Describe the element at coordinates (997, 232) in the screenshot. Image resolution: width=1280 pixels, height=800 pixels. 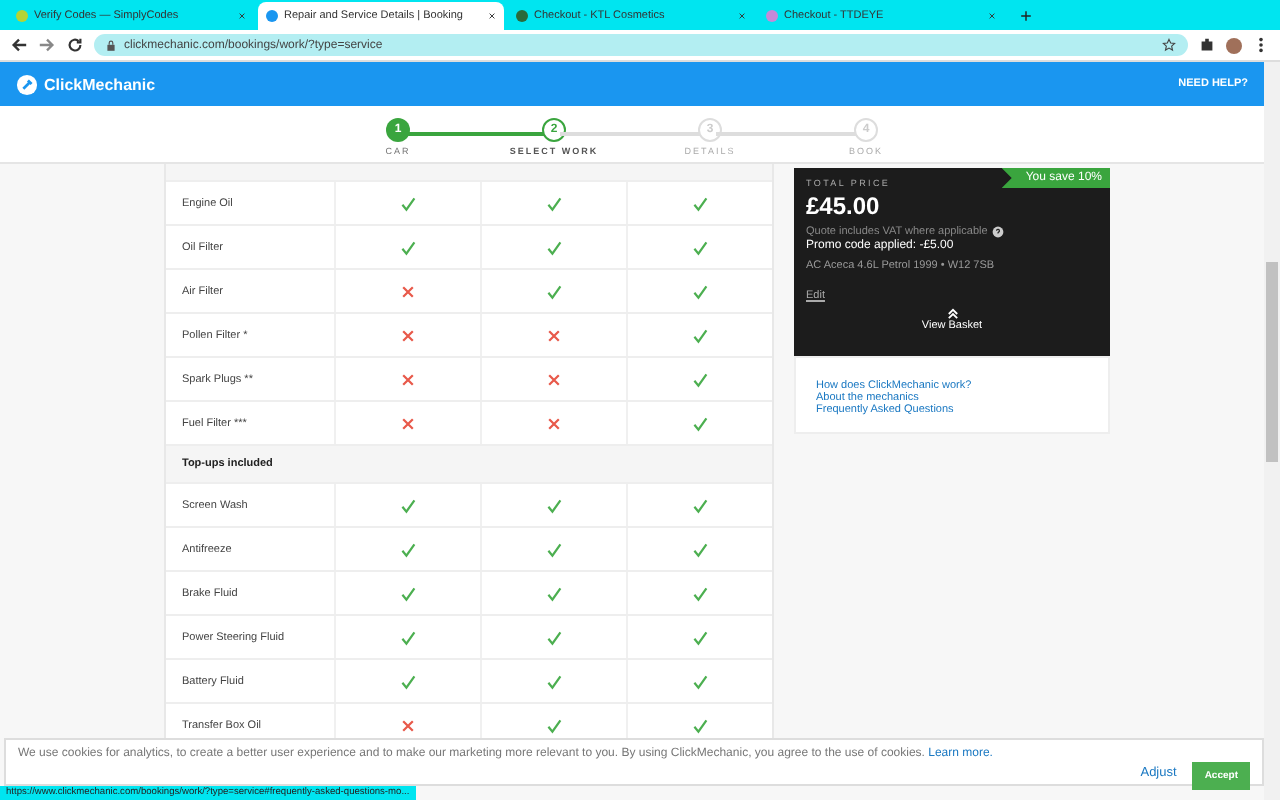
I see `help-icon` at that location.